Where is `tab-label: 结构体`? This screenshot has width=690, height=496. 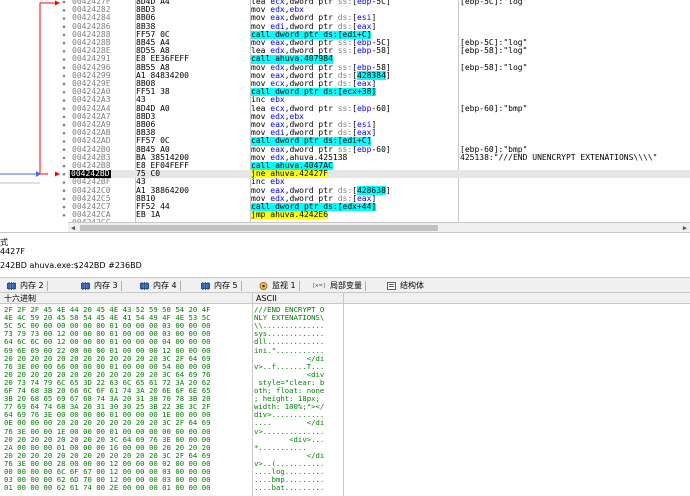 tab-label: 结构体 is located at coordinates (412, 285).